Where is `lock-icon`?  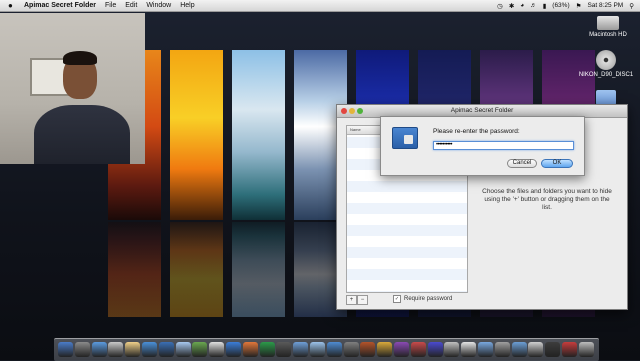 lock-icon is located at coordinates (408, 139).